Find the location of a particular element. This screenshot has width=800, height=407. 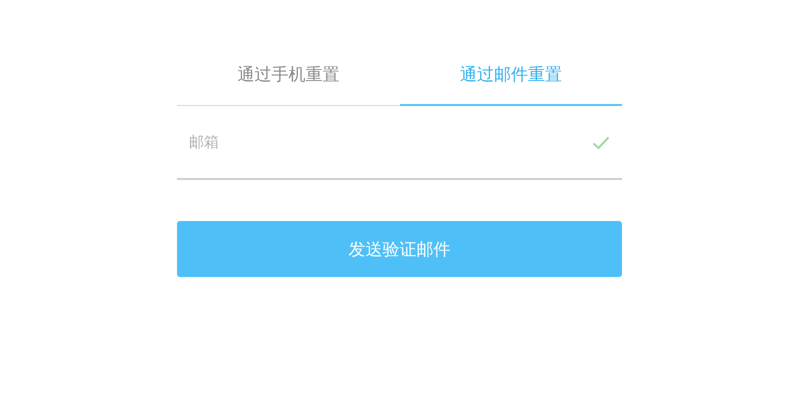

tab: 通过邮件重置 is located at coordinates (511, 78).